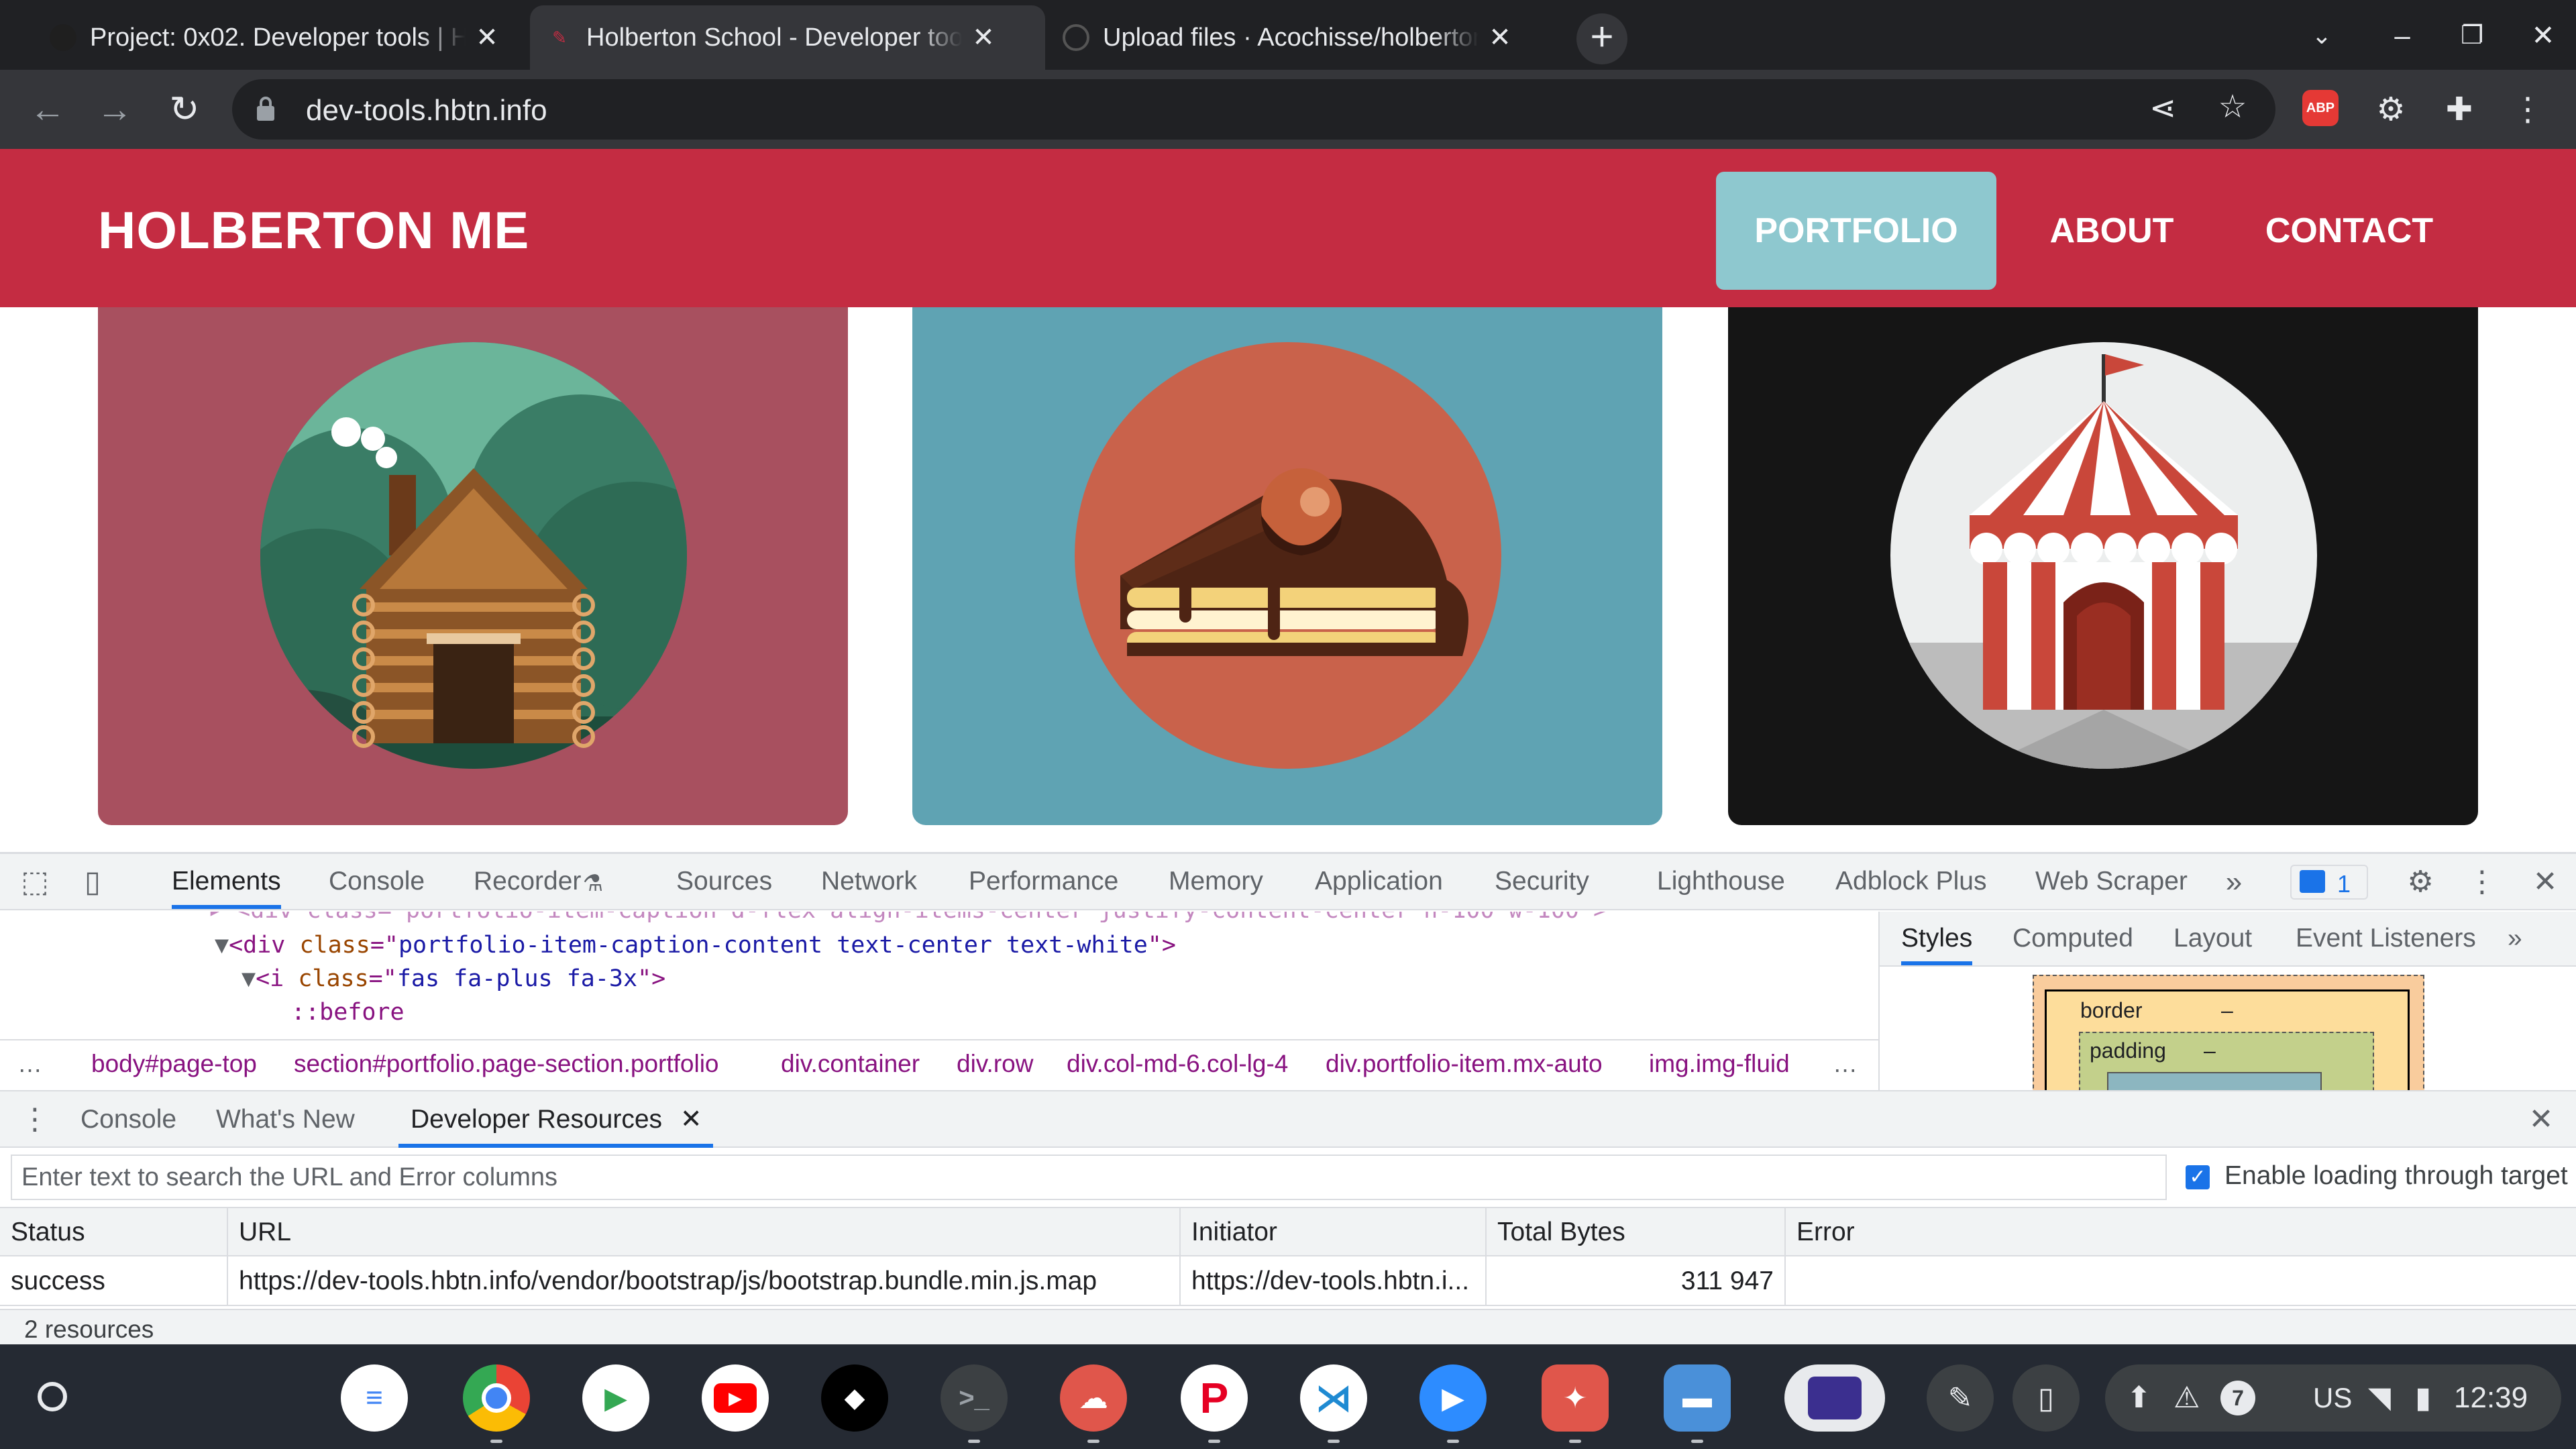 This screenshot has width=2576, height=1449. I want to click on devtools-tab-adblock: Adblock Plus, so click(1910, 881).